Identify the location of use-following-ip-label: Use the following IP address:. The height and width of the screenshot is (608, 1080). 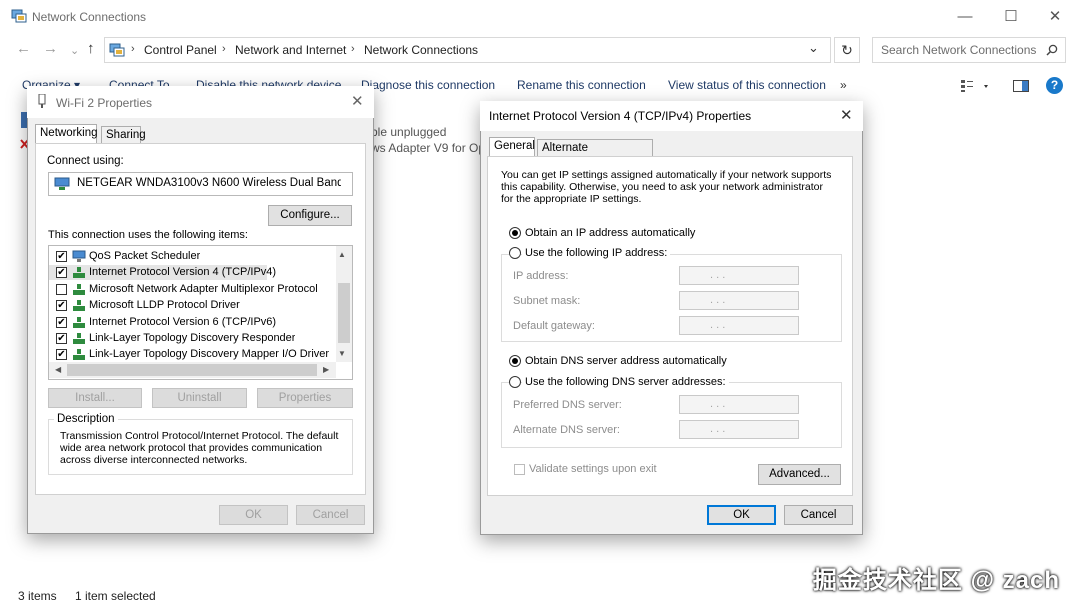
(596, 253).